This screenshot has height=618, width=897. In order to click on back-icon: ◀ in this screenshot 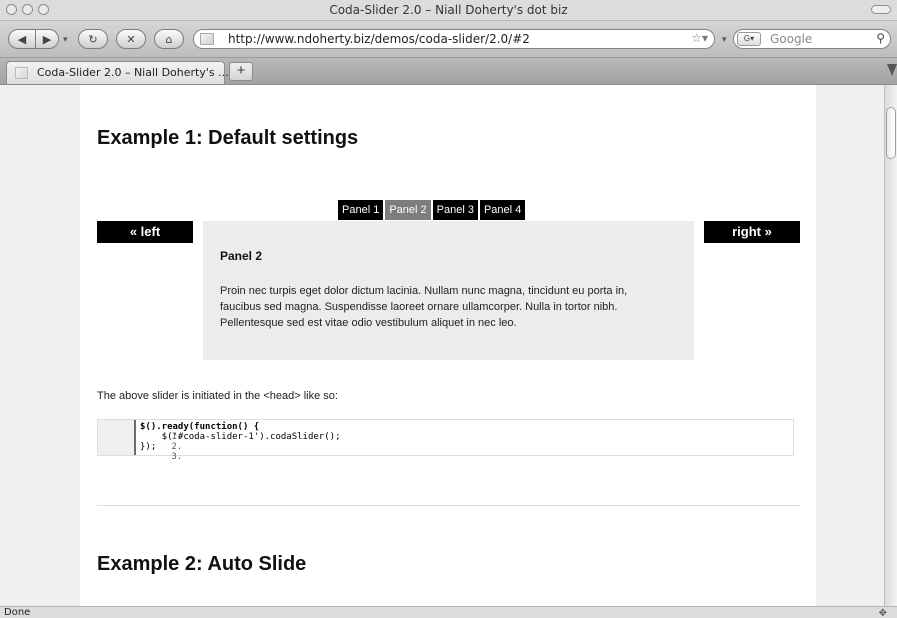, I will do `click(22, 39)`.